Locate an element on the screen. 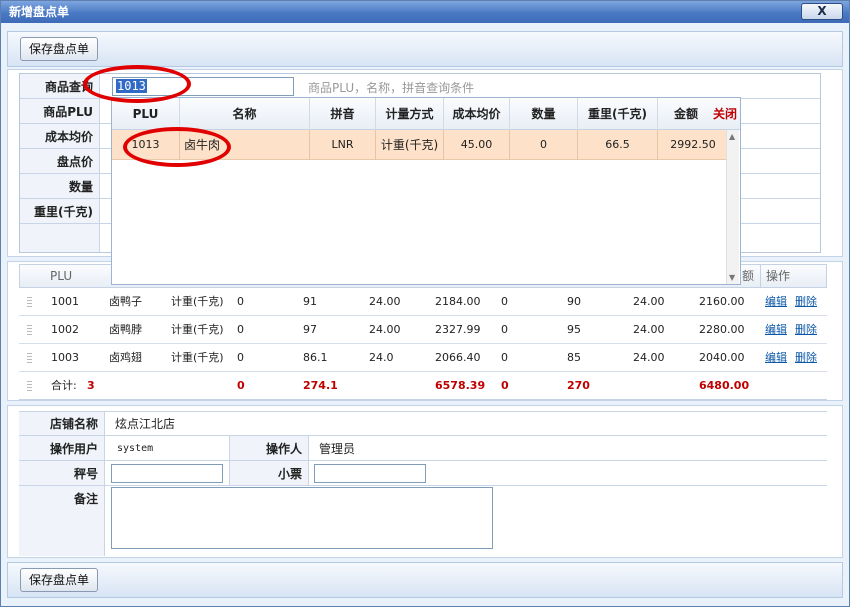 The height and width of the screenshot is (607, 850). dd-header-amount: 金额 is located at coordinates (685, 114).